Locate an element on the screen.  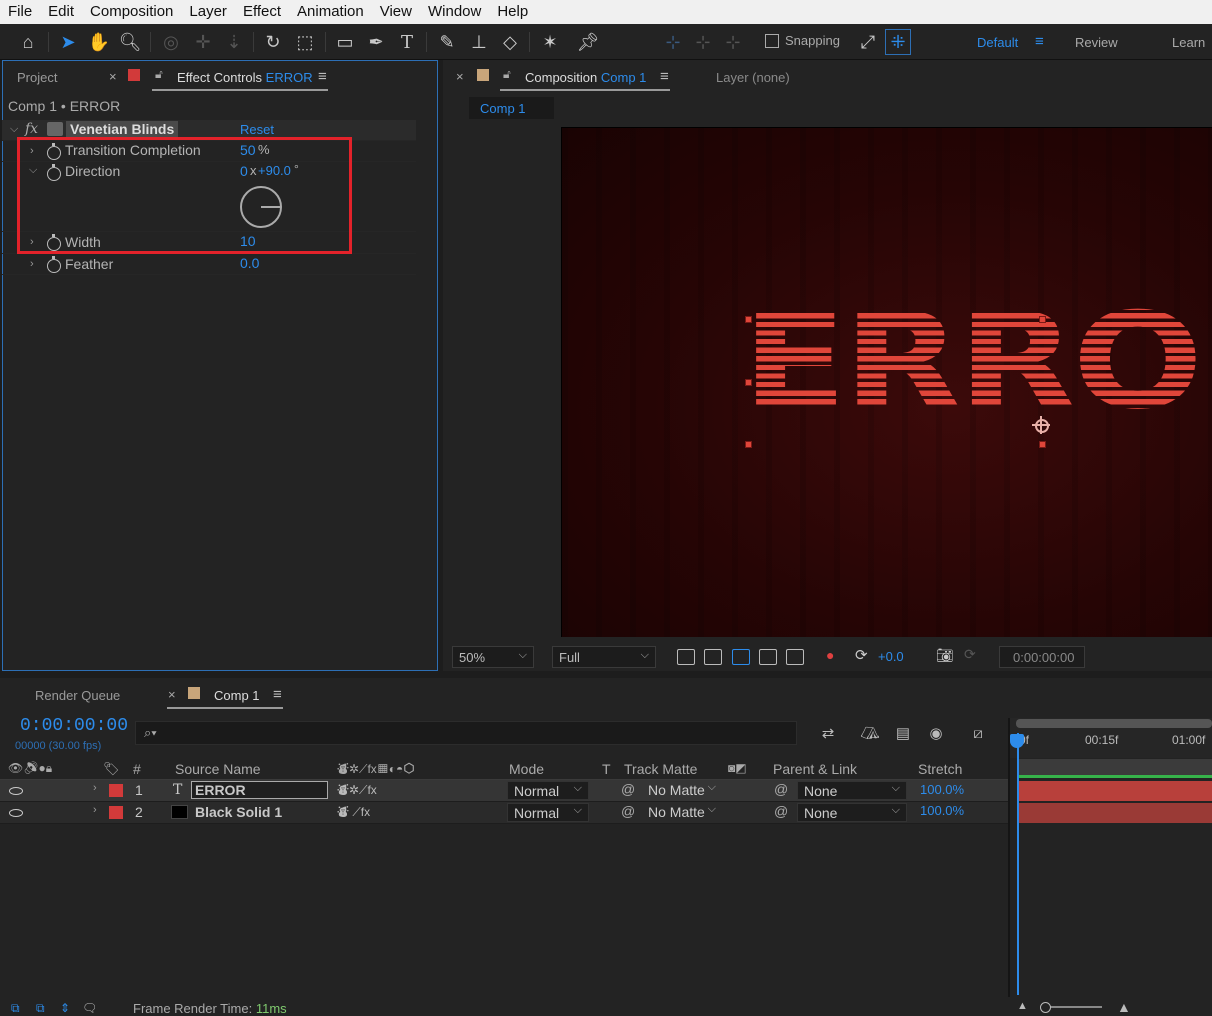
time-navigator-bar is located at coordinates (1114, 723).